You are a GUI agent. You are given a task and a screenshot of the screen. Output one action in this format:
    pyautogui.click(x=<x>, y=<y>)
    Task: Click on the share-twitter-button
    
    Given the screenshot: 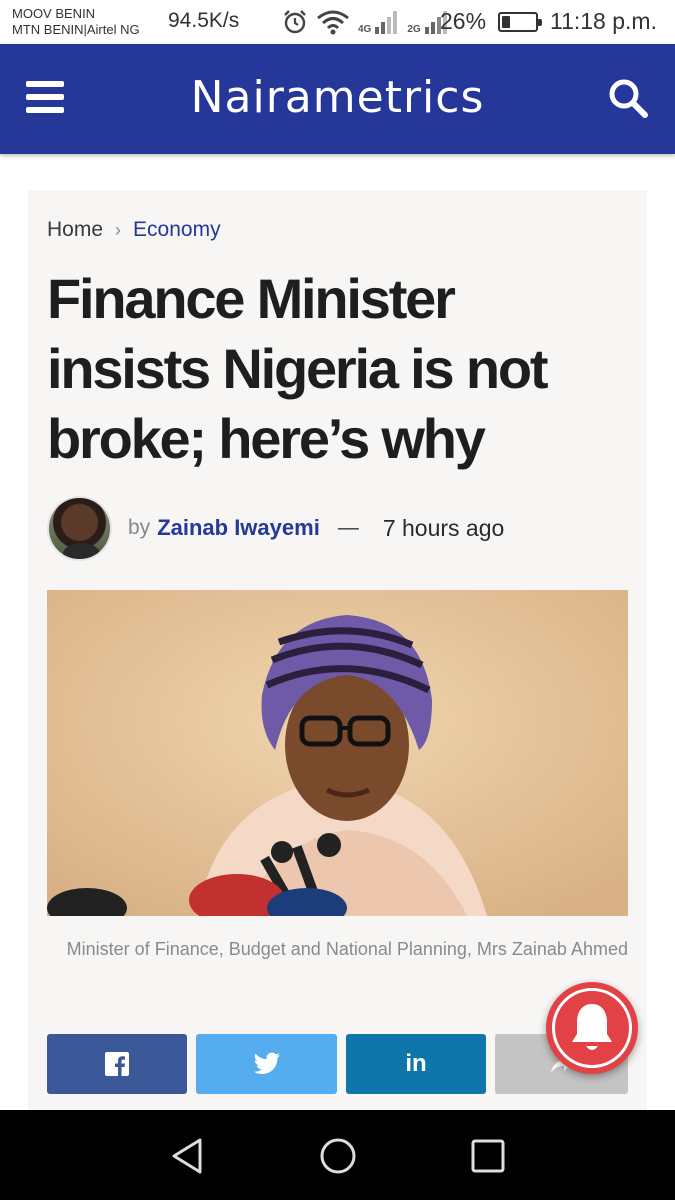 What is the action you would take?
    pyautogui.click(x=266, y=1064)
    